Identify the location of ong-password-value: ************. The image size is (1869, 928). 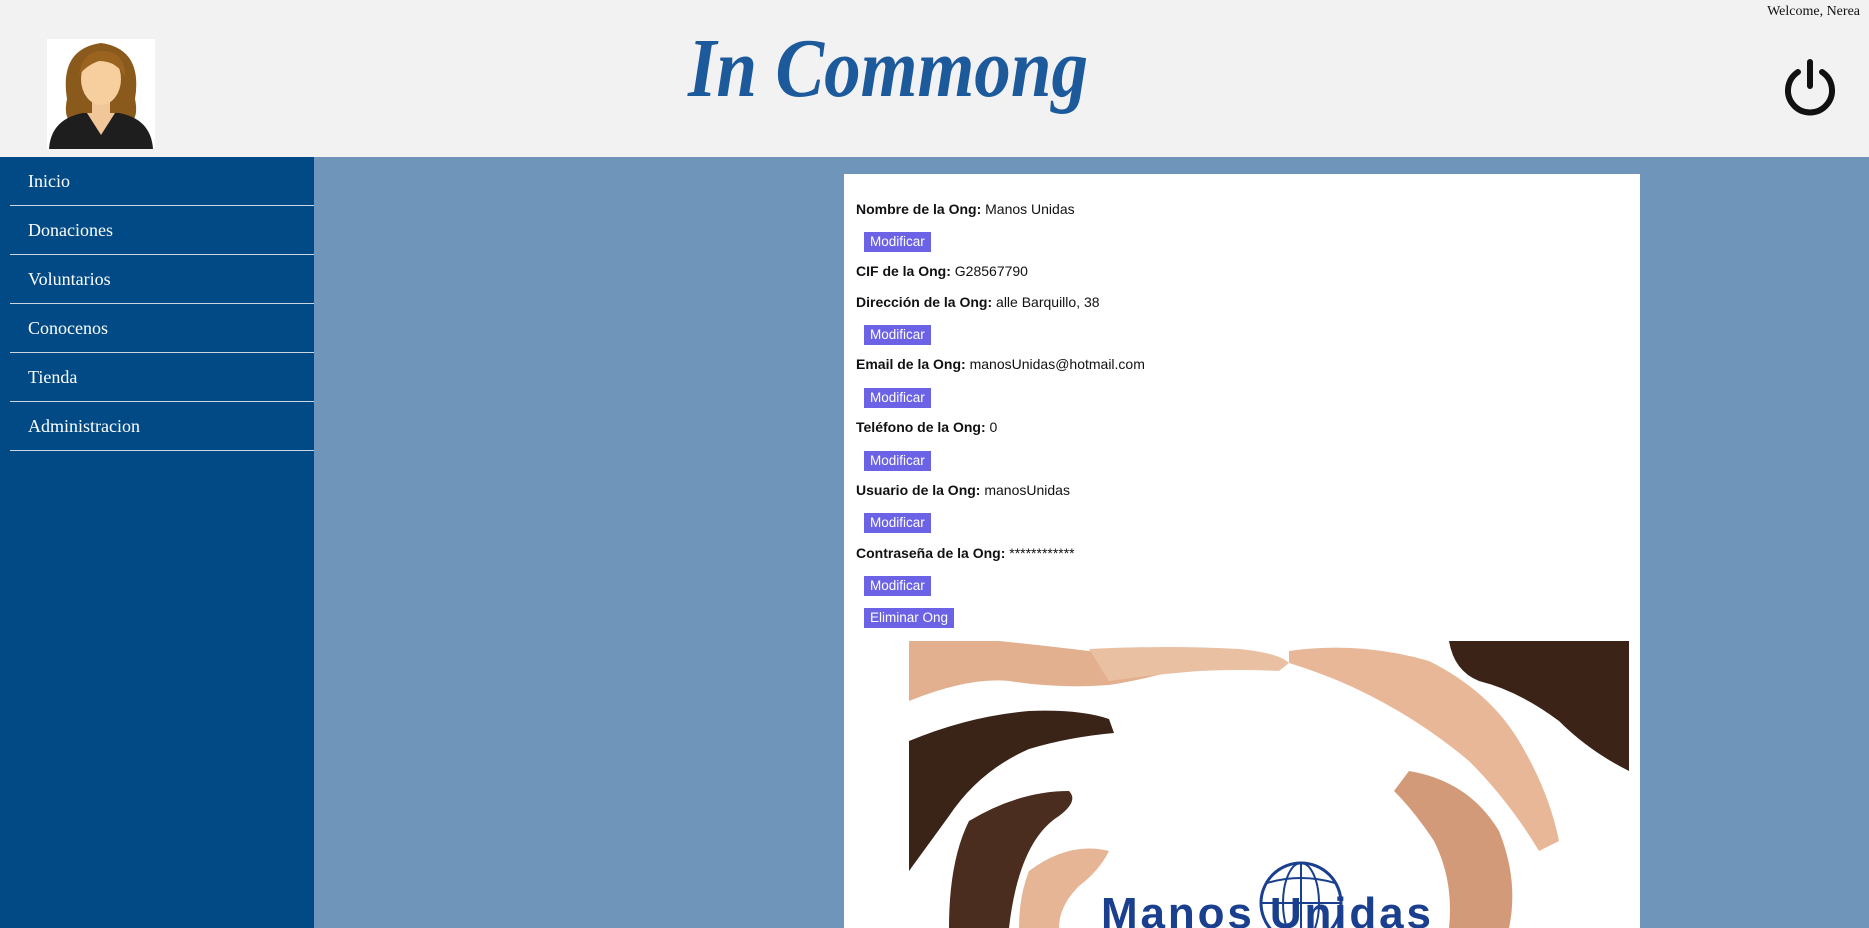
(1042, 553).